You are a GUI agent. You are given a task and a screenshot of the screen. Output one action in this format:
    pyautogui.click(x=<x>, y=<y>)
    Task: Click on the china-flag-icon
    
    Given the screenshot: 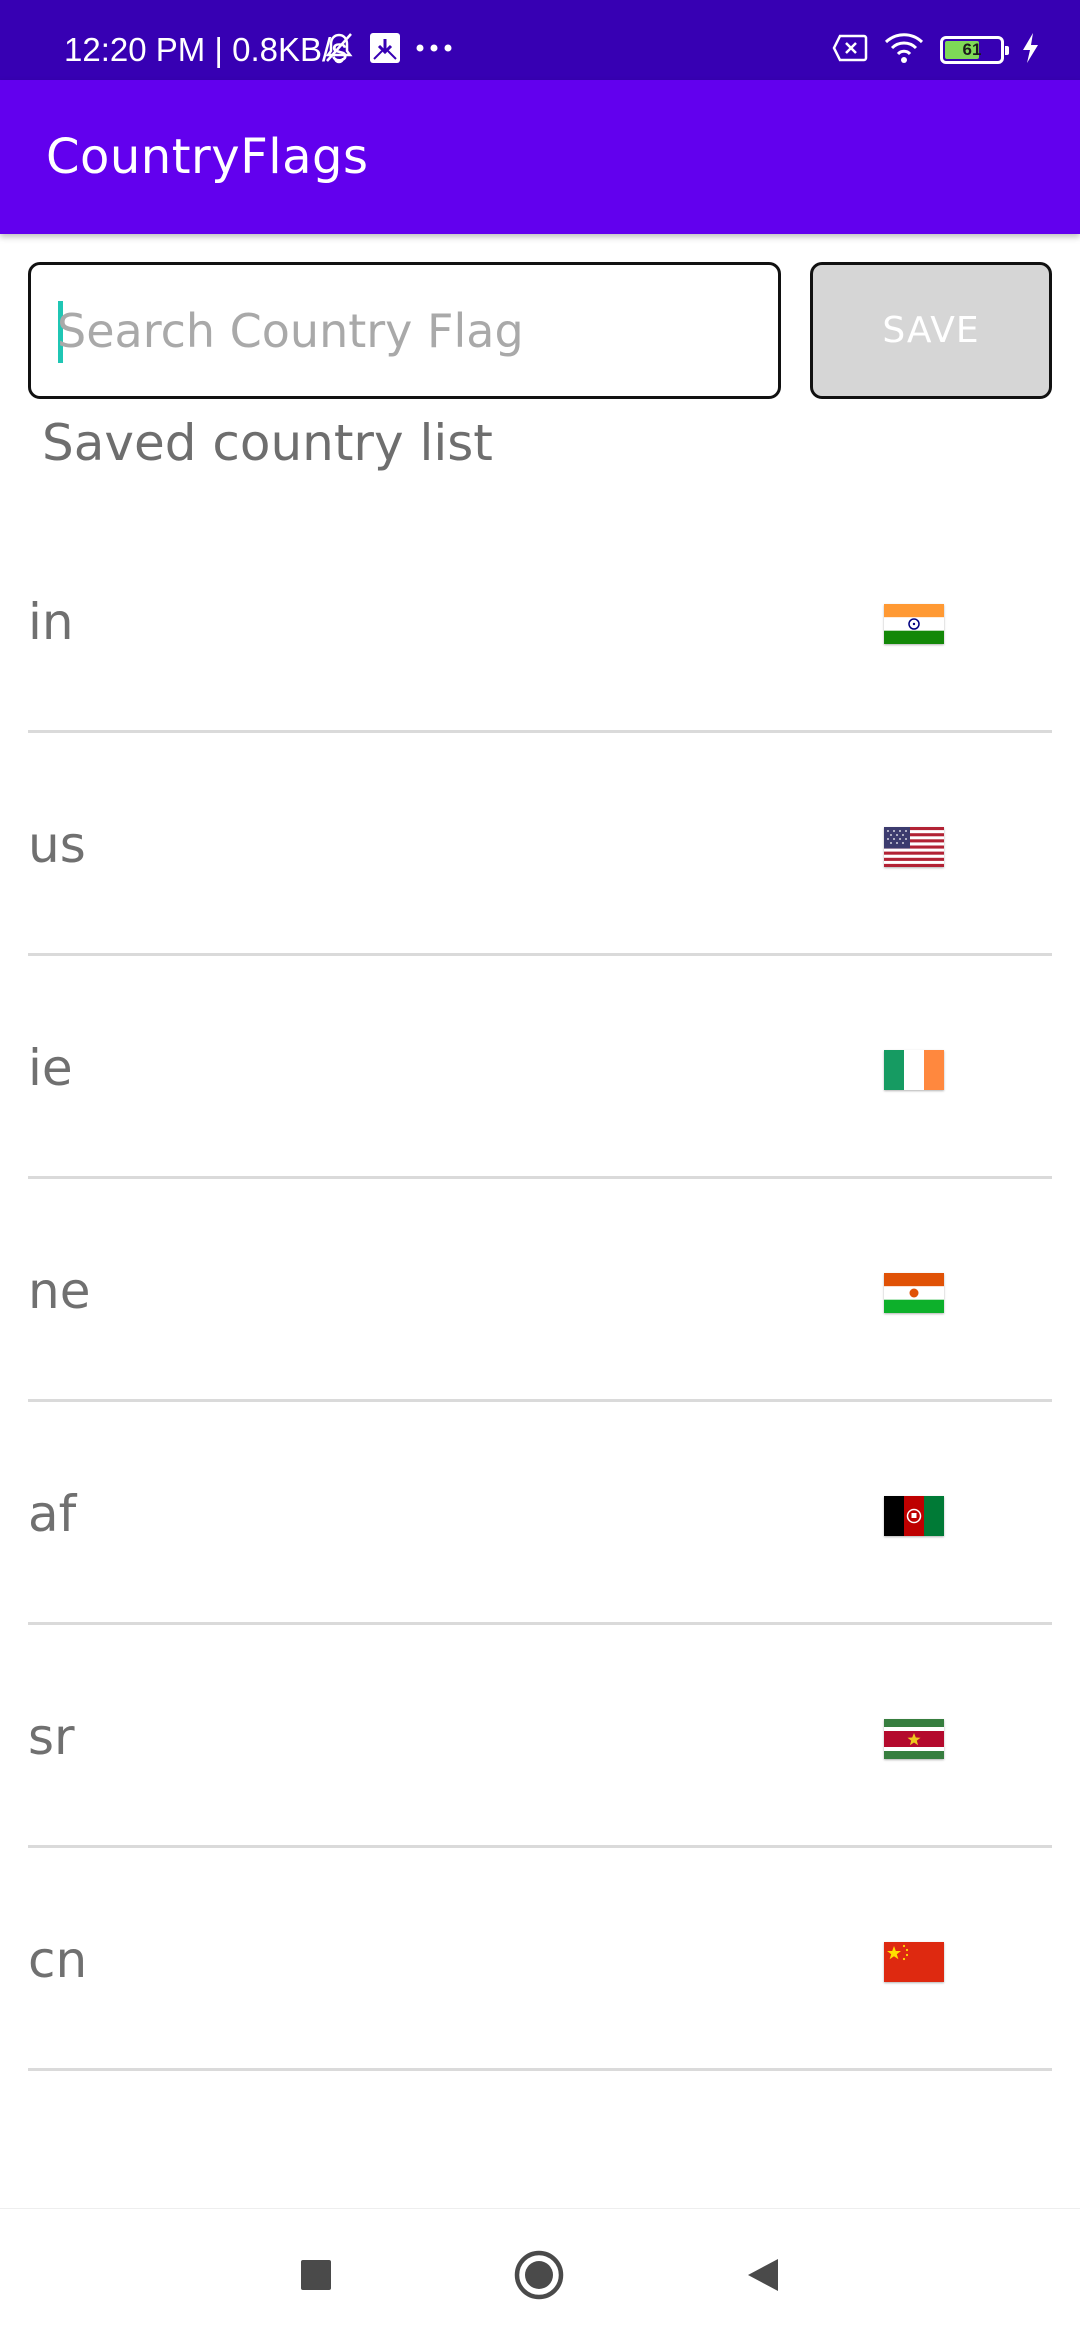 What is the action you would take?
    pyautogui.click(x=914, y=1962)
    